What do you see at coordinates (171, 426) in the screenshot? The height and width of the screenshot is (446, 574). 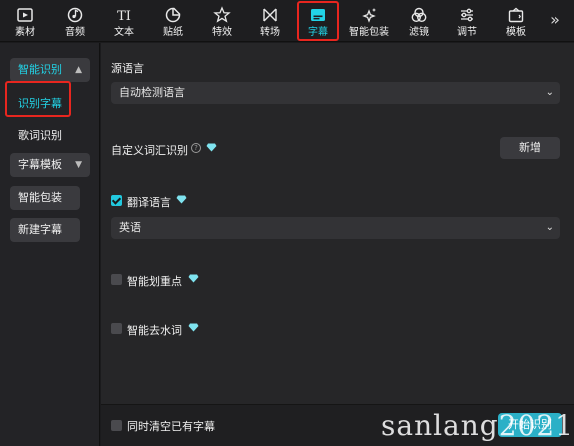 I see `clear-existing-label: 同时清空已有字幕` at bounding box center [171, 426].